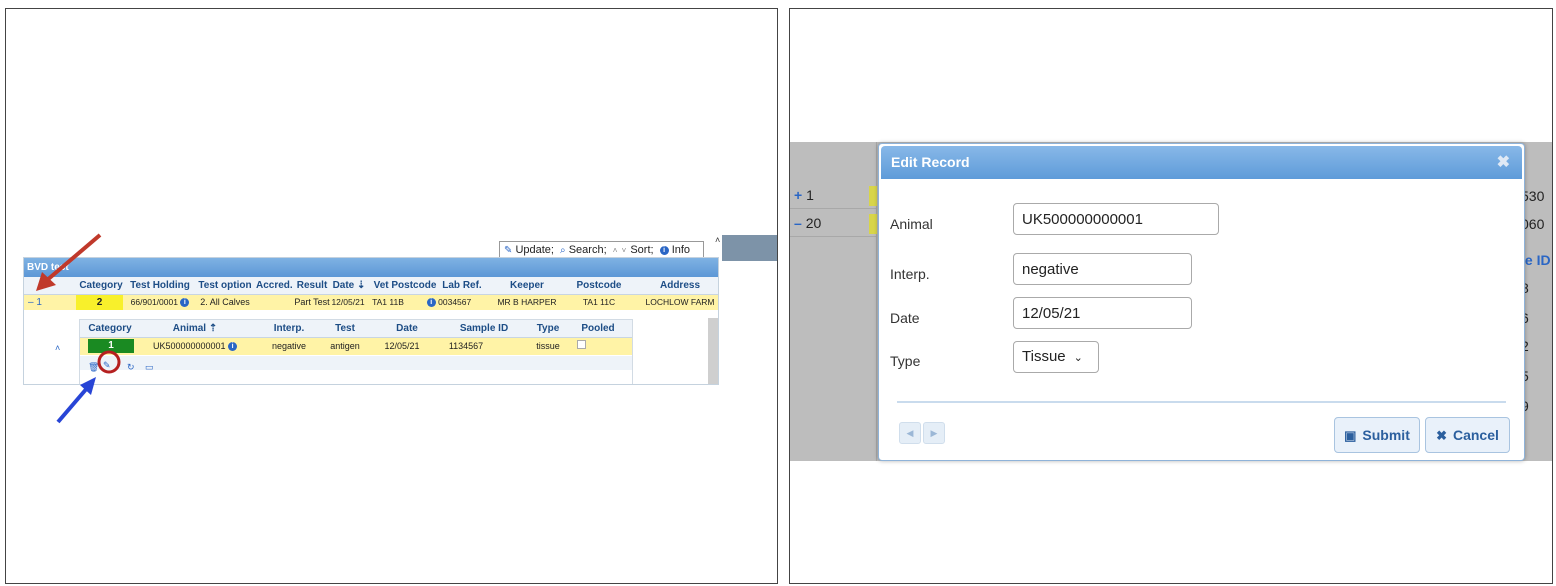 The height and width of the screenshot is (586, 1556). What do you see at coordinates (69, 262) in the screenshot?
I see `red-arrow-annotation` at bounding box center [69, 262].